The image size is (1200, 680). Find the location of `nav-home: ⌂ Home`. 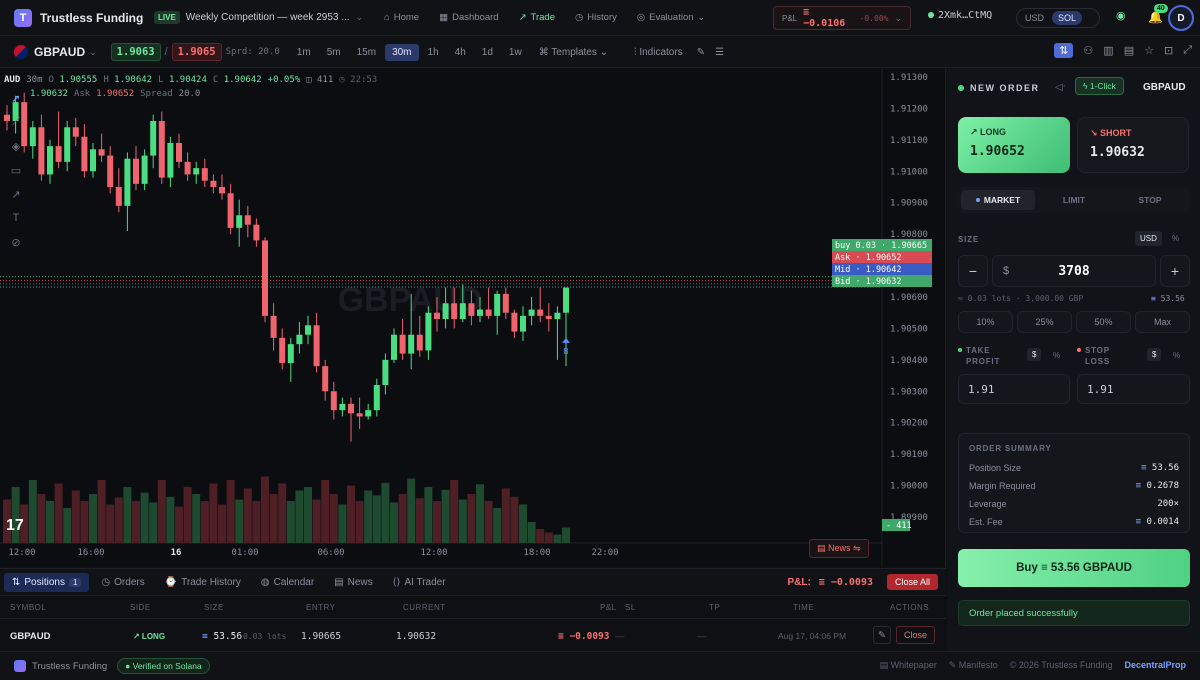

nav-home: ⌂ Home is located at coordinates (401, 18).